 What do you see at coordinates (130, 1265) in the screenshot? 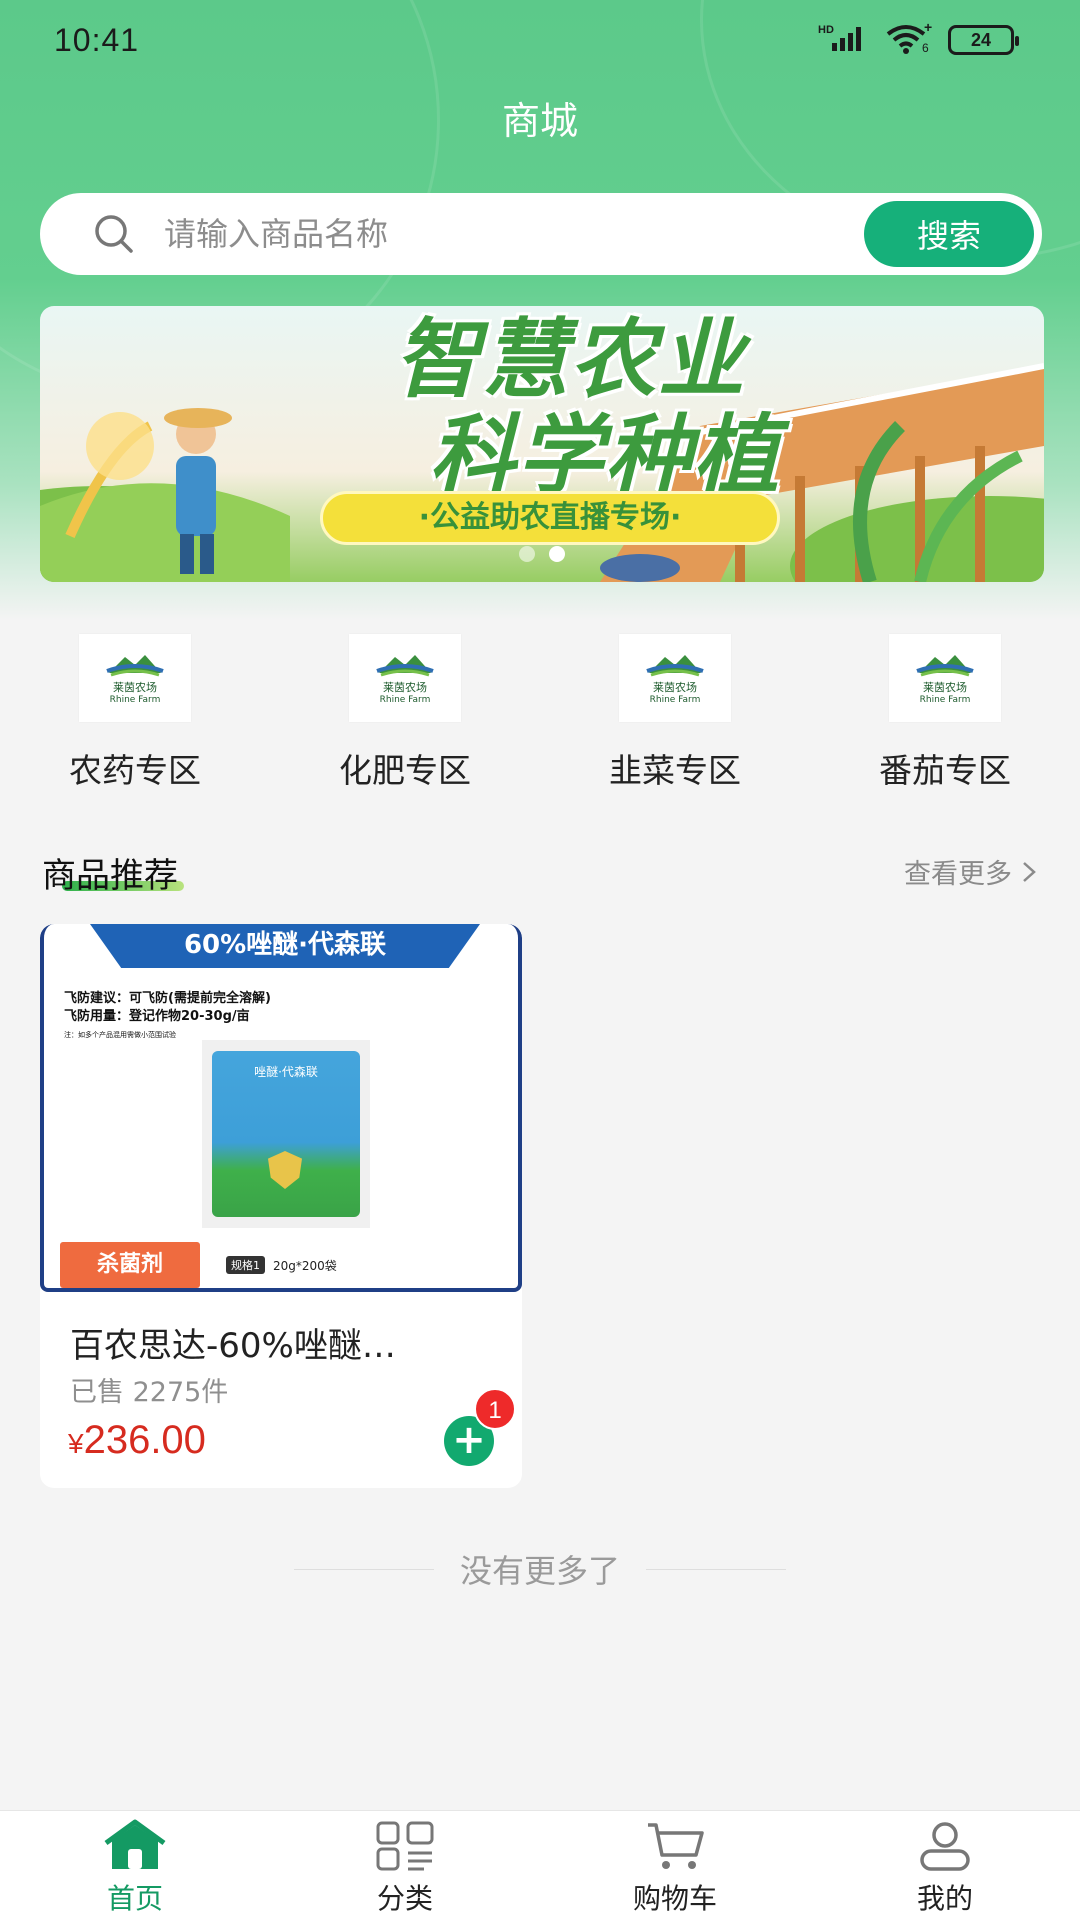
I see `category-tag: 杀菌剂` at bounding box center [130, 1265].